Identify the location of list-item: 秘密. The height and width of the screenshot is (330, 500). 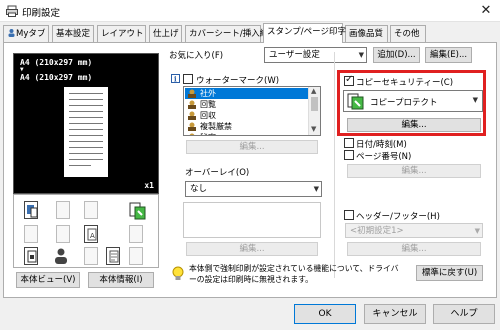
(247, 133).